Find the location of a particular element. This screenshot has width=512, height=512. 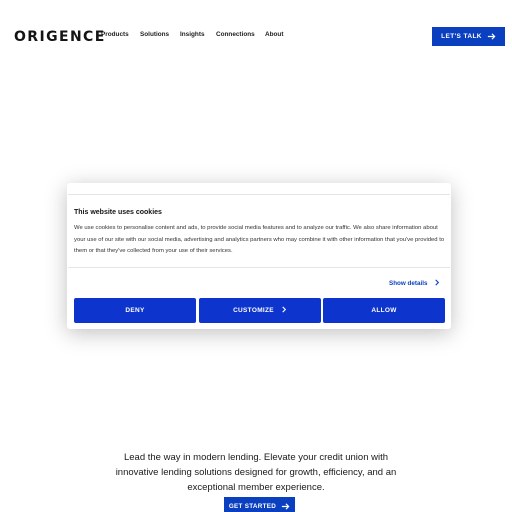

customize-button: CUSTOMIZE is located at coordinates (260, 310).